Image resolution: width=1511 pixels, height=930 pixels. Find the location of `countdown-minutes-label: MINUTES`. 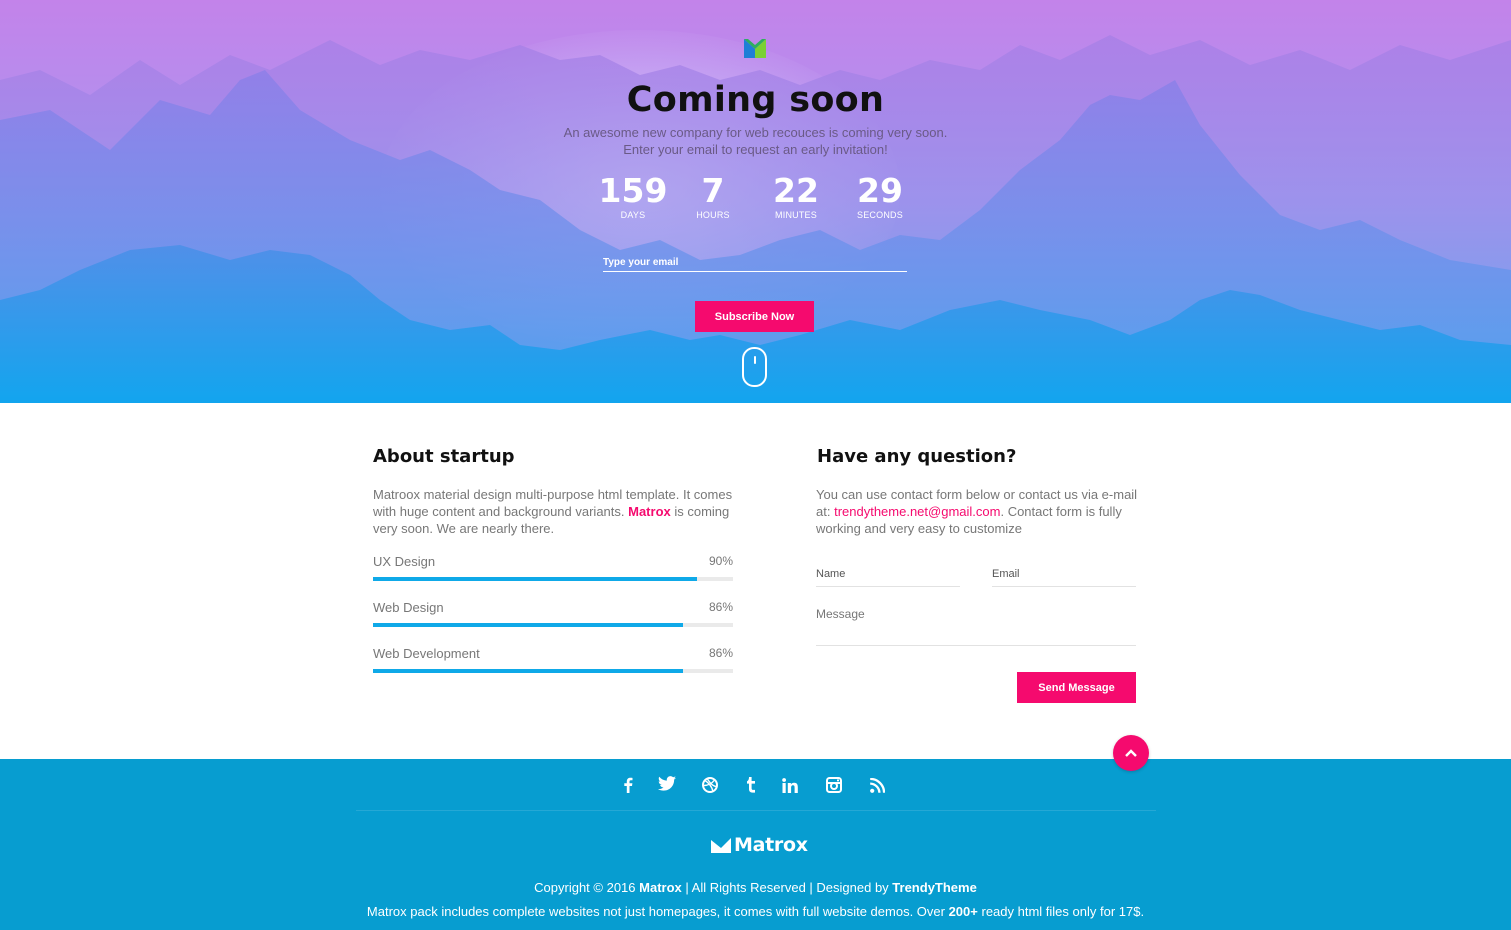

countdown-minutes-label: MINUTES is located at coordinates (796, 215).